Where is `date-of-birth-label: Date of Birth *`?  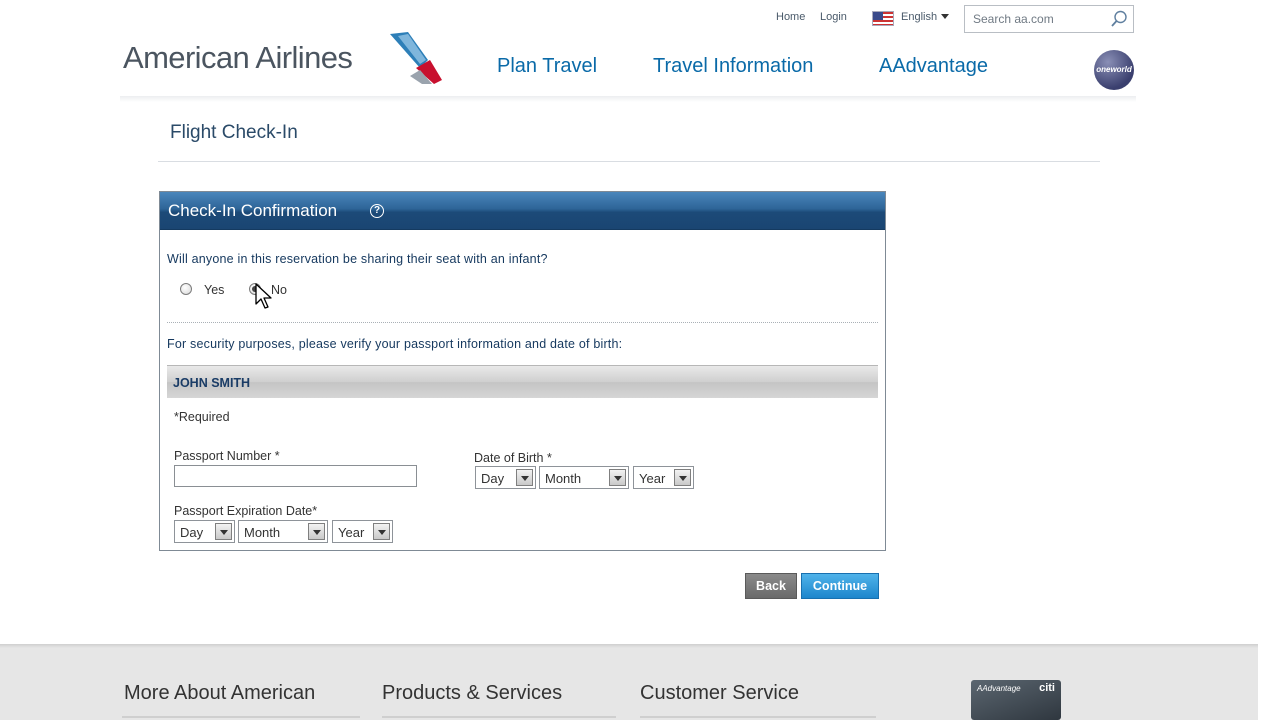
date-of-birth-label: Date of Birth * is located at coordinates (513, 458).